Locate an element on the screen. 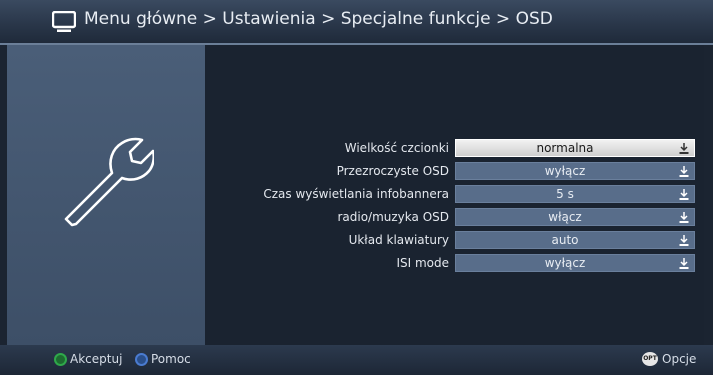 The height and width of the screenshot is (375, 713). help-label: Pomoc is located at coordinates (171, 359).